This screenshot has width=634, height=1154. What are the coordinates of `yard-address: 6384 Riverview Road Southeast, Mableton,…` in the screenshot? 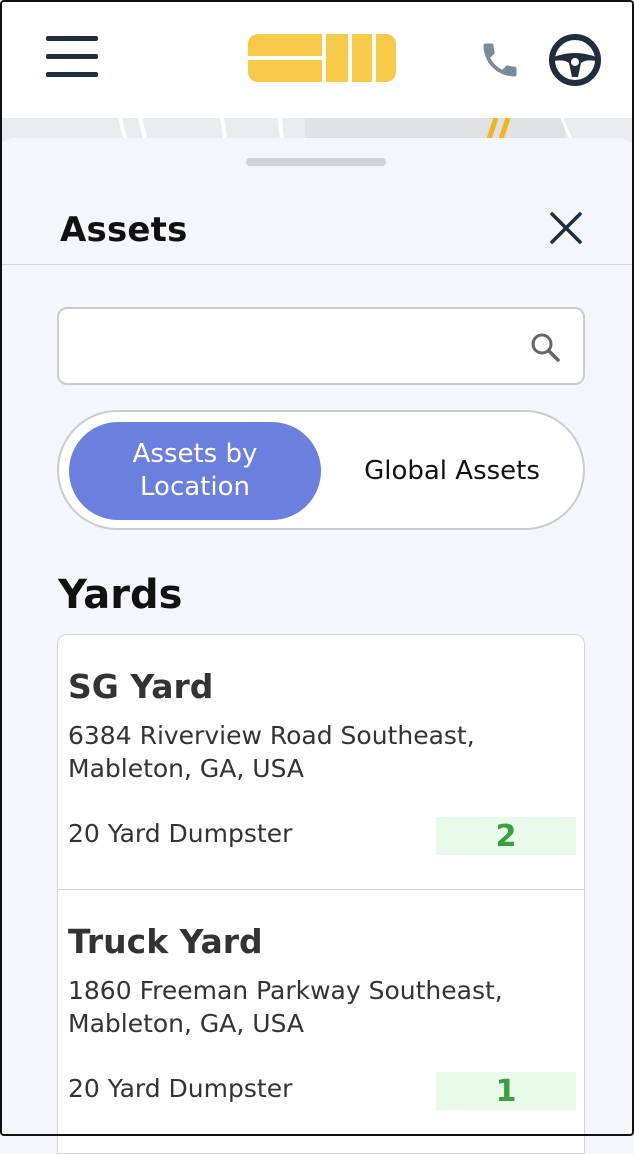 It's located at (318, 752).